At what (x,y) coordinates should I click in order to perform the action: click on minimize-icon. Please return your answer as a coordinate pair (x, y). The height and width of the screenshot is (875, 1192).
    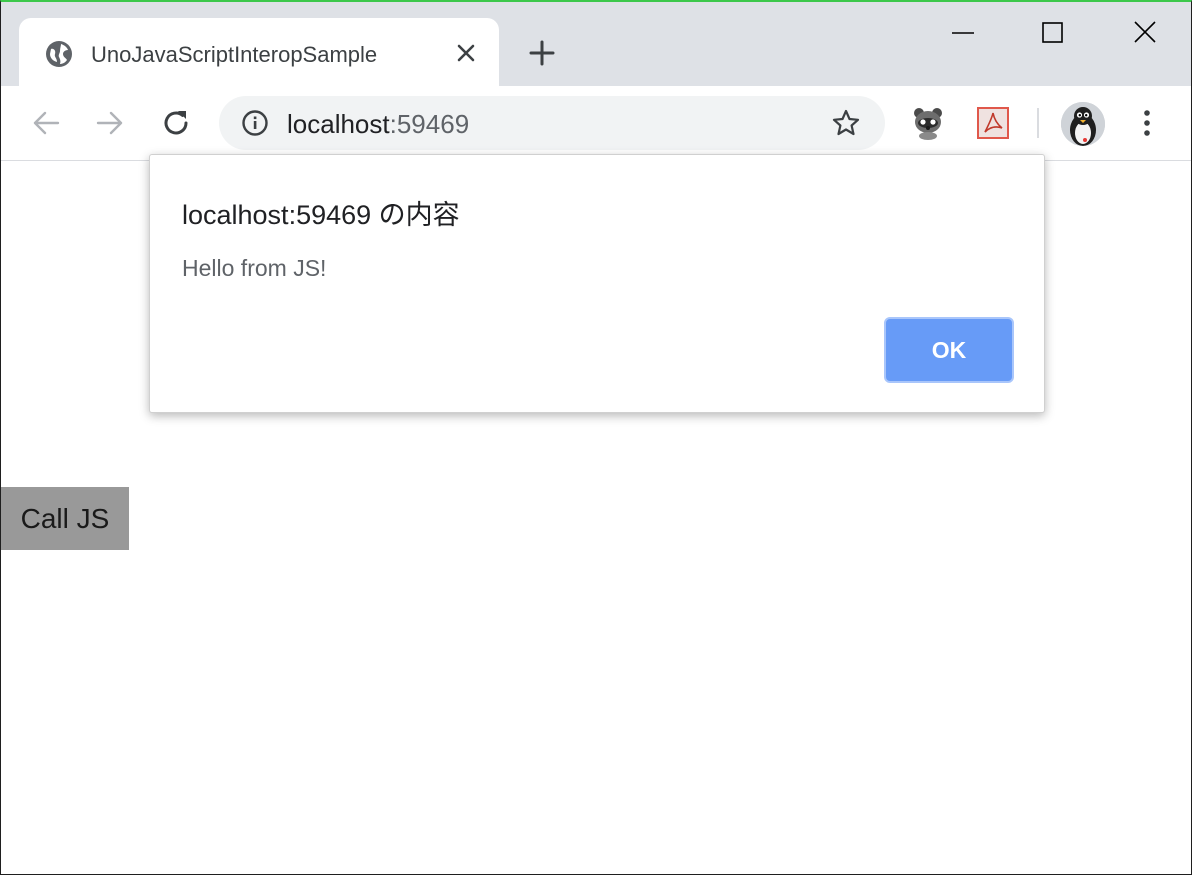
    Looking at the image, I should click on (963, 34).